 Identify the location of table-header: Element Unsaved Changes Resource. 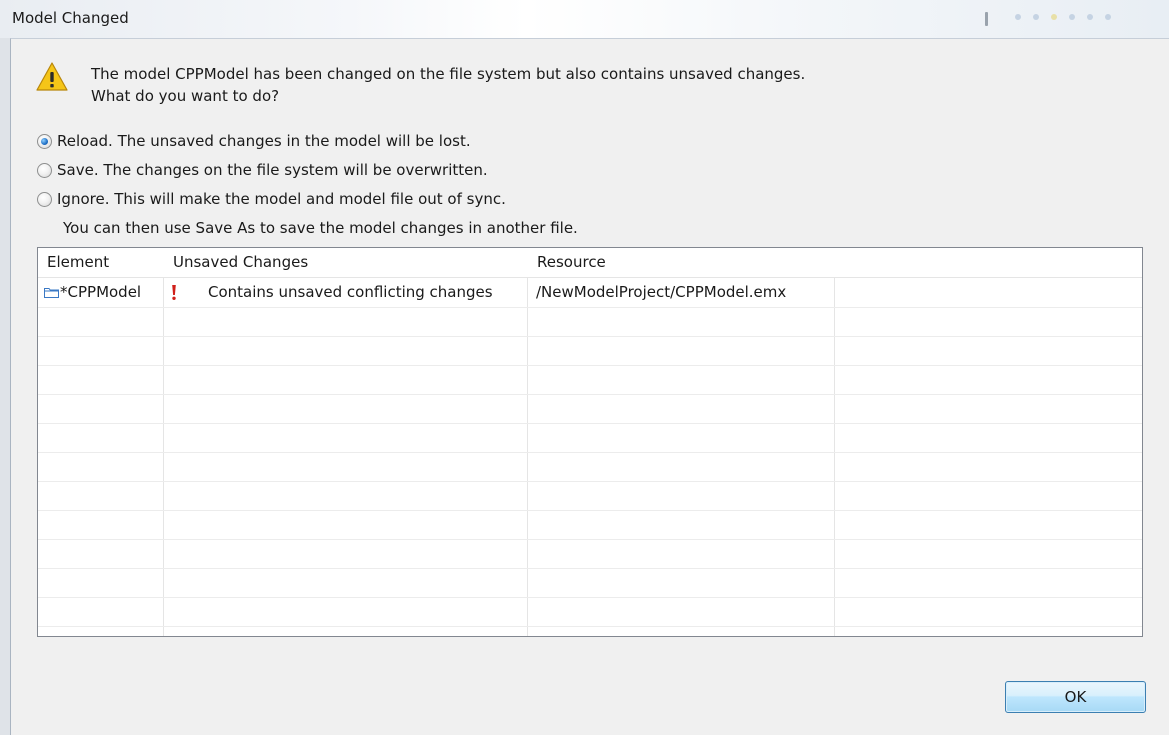
(590, 263).